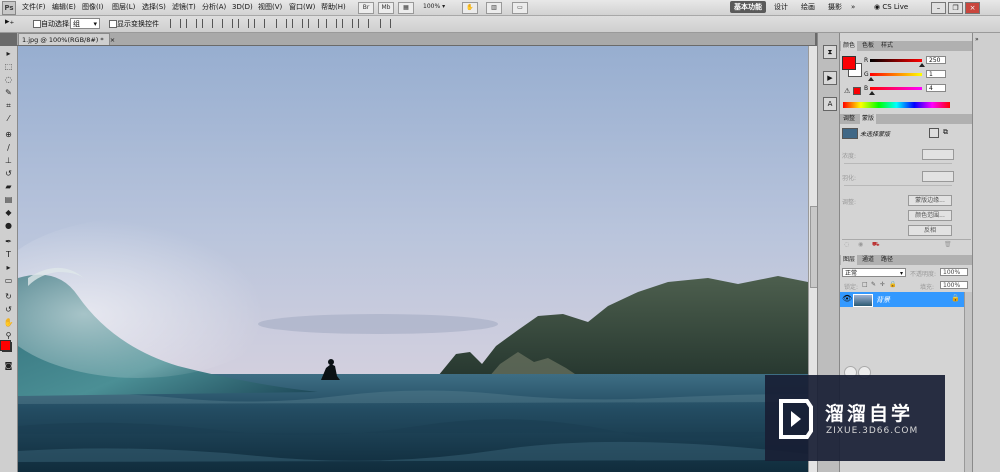  I want to click on history-brush-tool-icon: ↺, so click(8, 174).